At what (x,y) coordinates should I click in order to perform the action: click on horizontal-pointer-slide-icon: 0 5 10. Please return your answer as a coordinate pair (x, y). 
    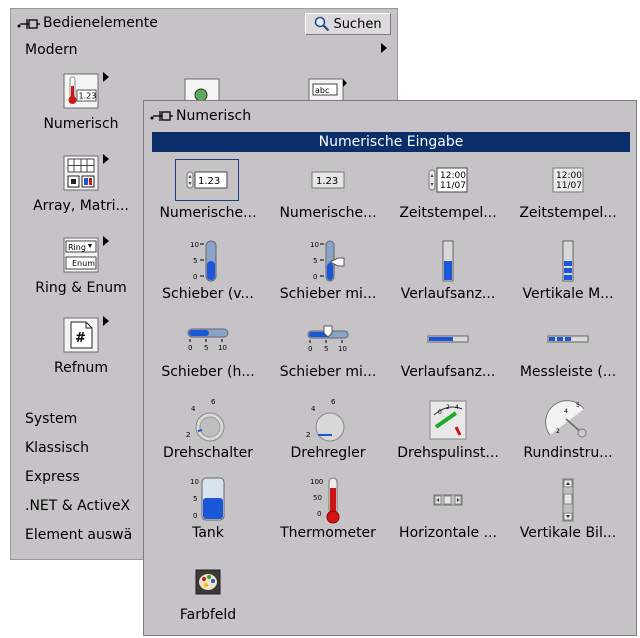
    Looking at the image, I should click on (328, 339).